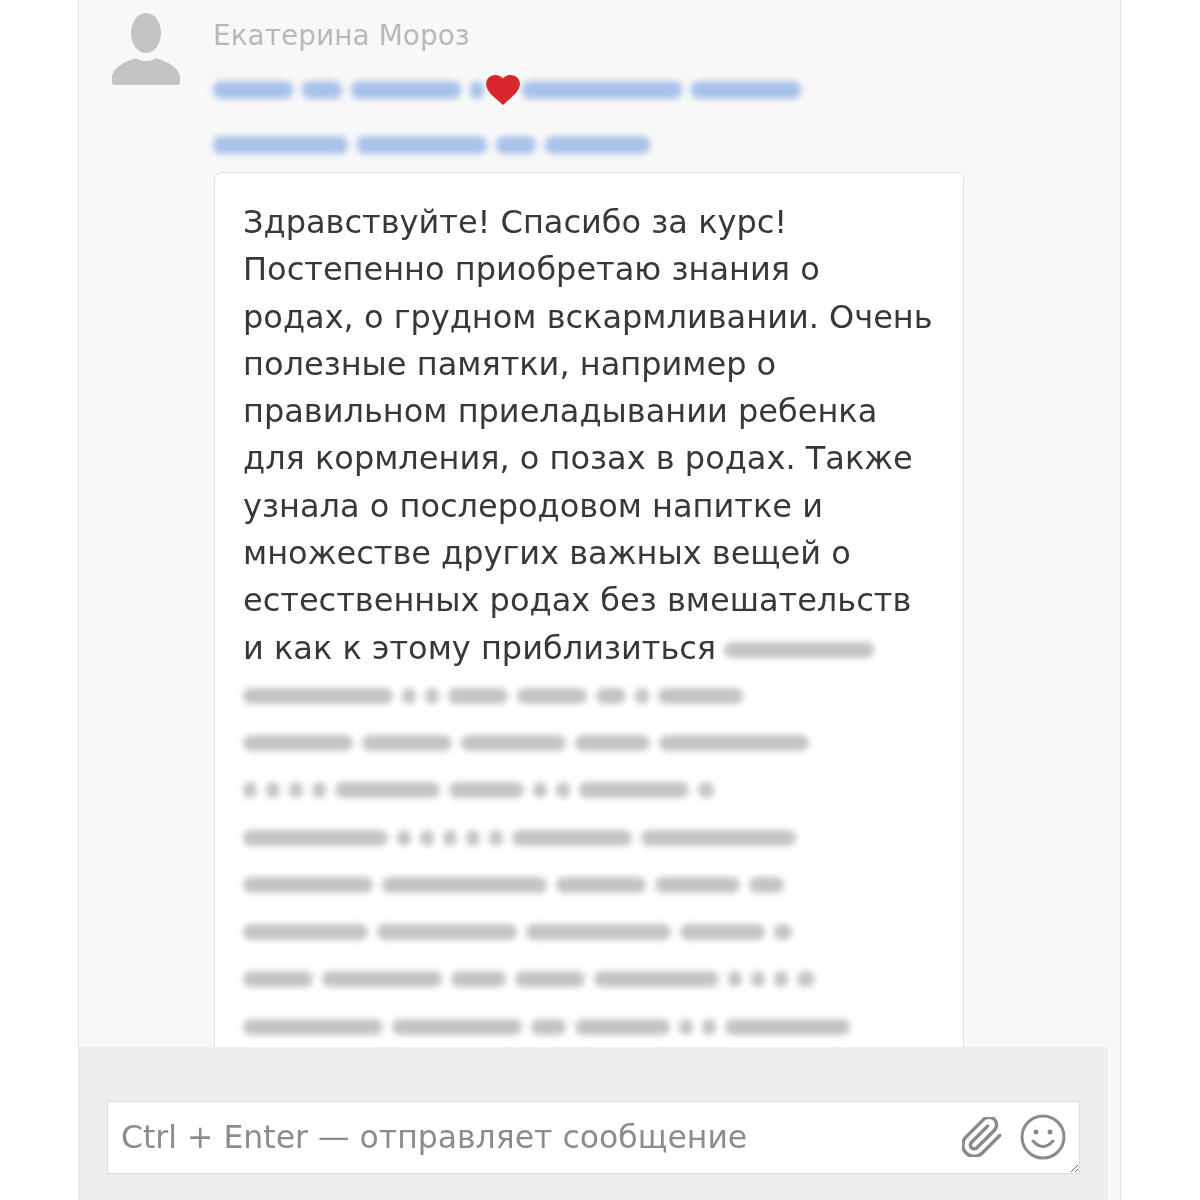 The image size is (1200, 1200). What do you see at coordinates (342, 36) in the screenshot?
I see `sender-name: Екатерина Мороз` at bounding box center [342, 36].